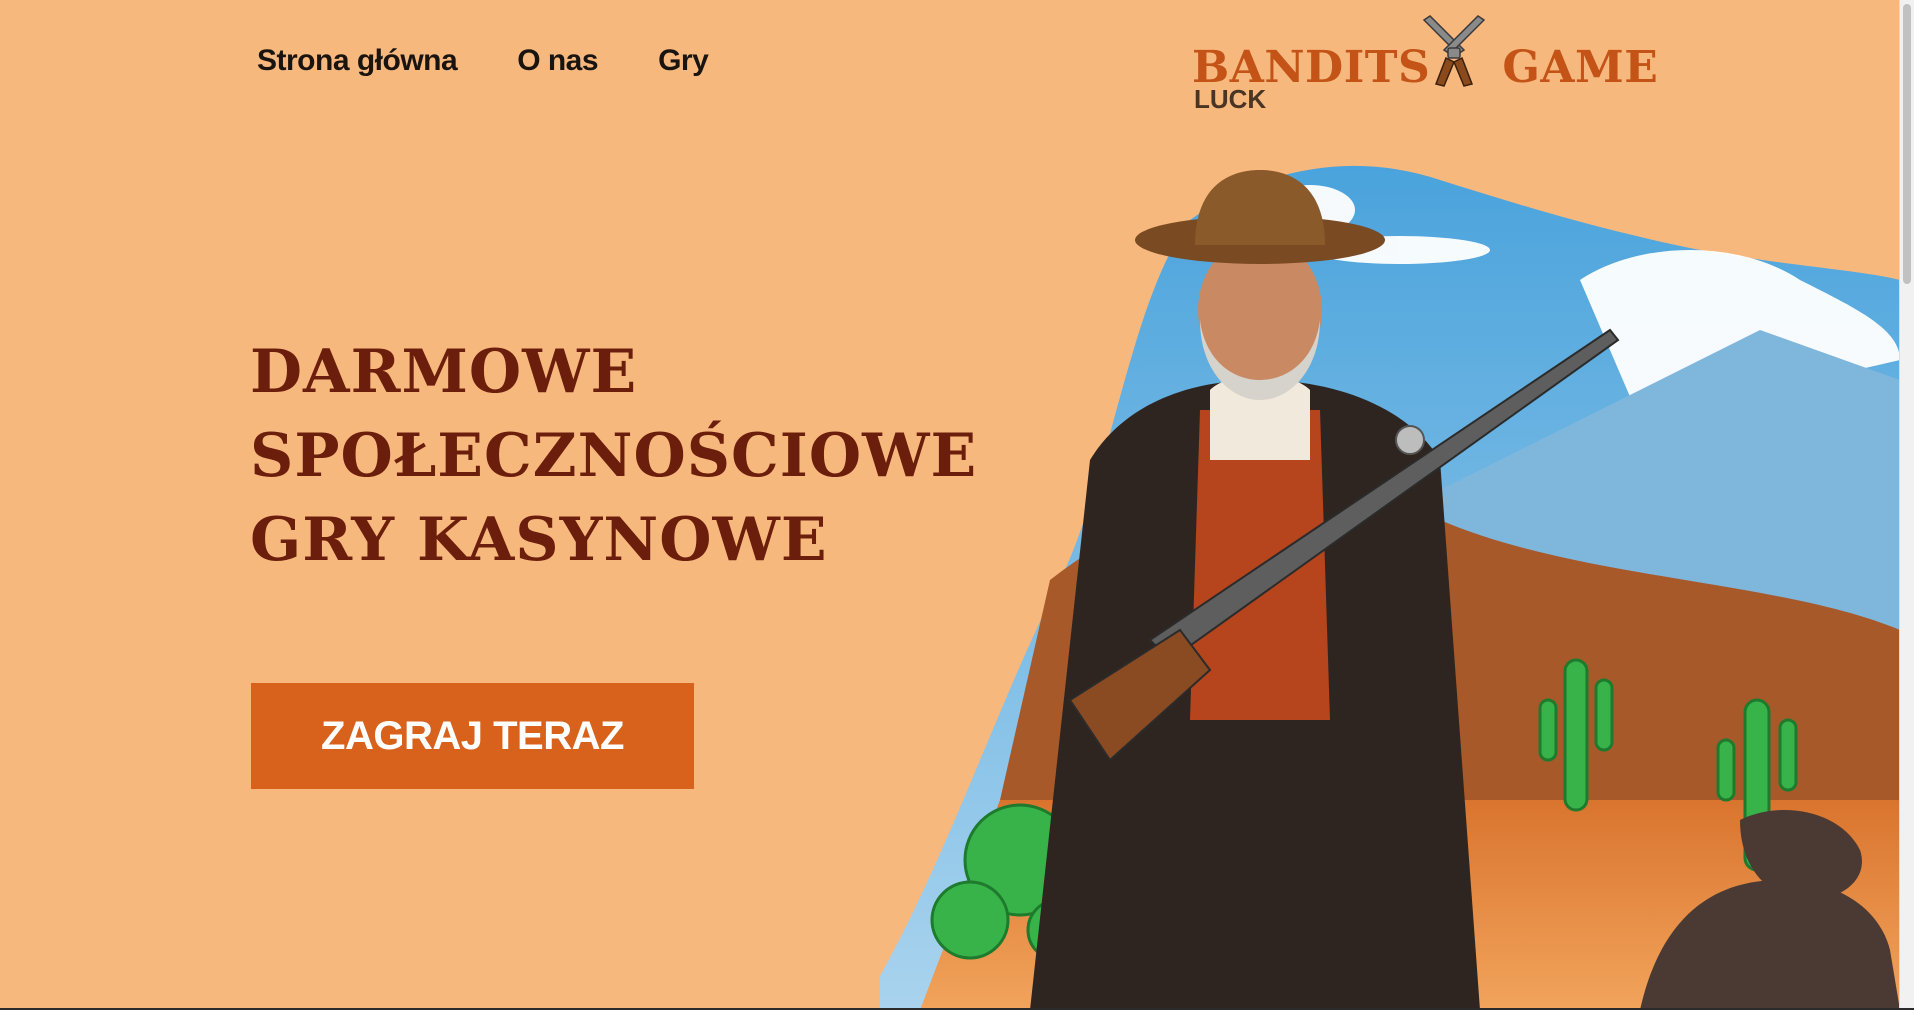 The height and width of the screenshot is (1010, 1914). Describe the element at coordinates (1454, 51) in the screenshot. I see `crossed-revolvers-icon` at that location.